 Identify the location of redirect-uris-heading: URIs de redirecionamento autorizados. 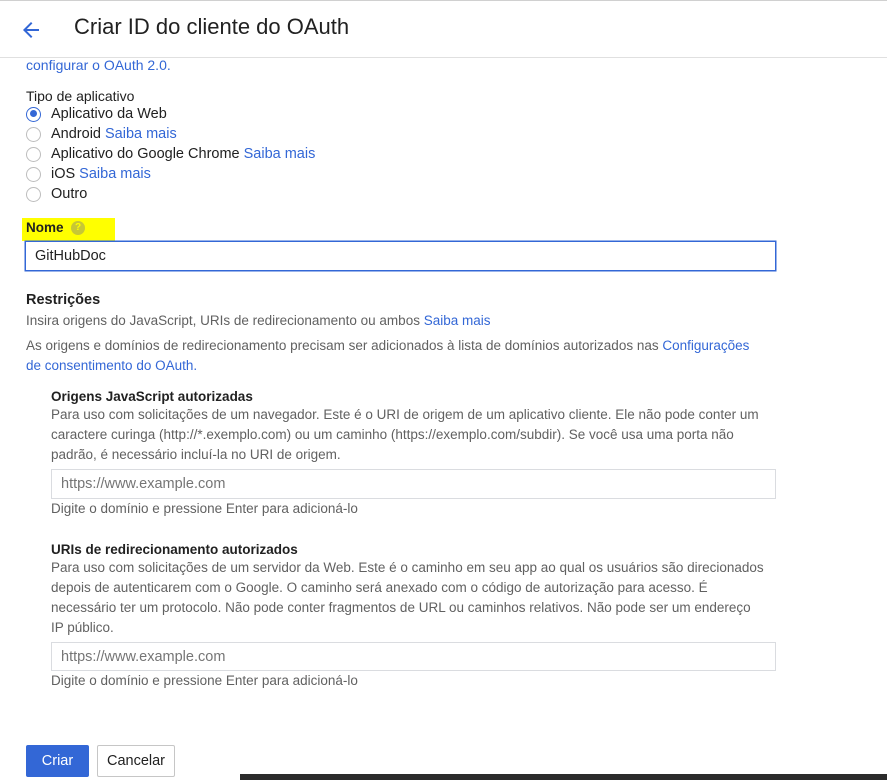
(174, 549).